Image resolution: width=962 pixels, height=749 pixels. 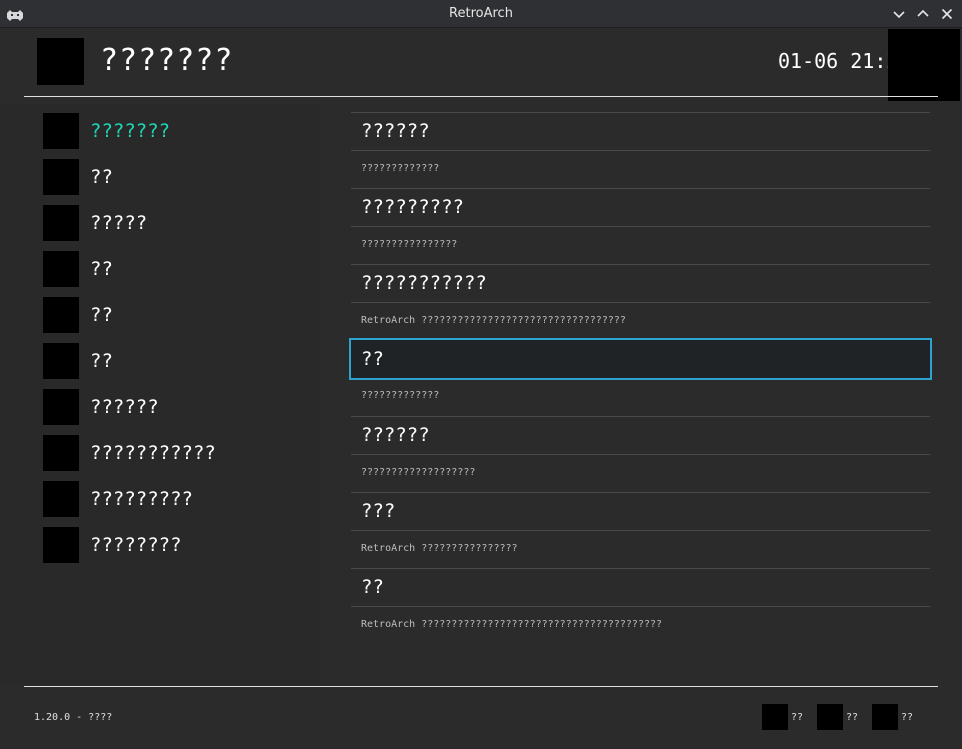 I want to click on list-item: ?????????, so click(x=640, y=207).